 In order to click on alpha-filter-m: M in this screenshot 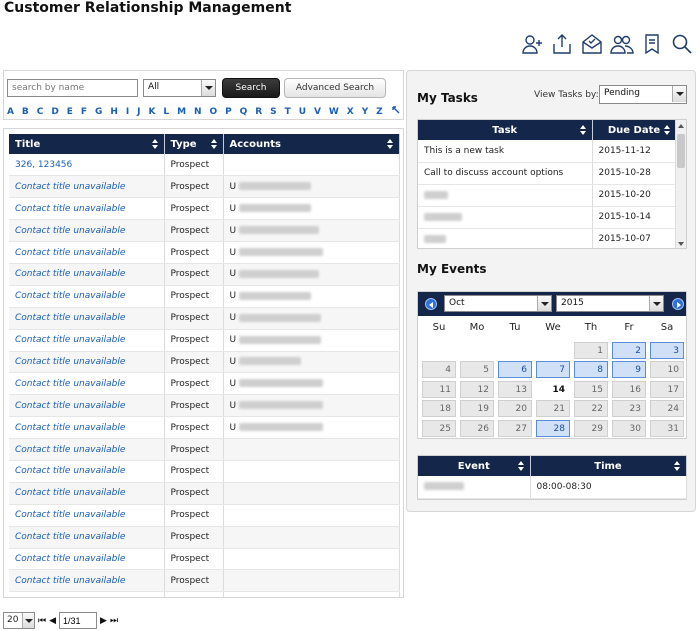, I will do `click(181, 112)`.